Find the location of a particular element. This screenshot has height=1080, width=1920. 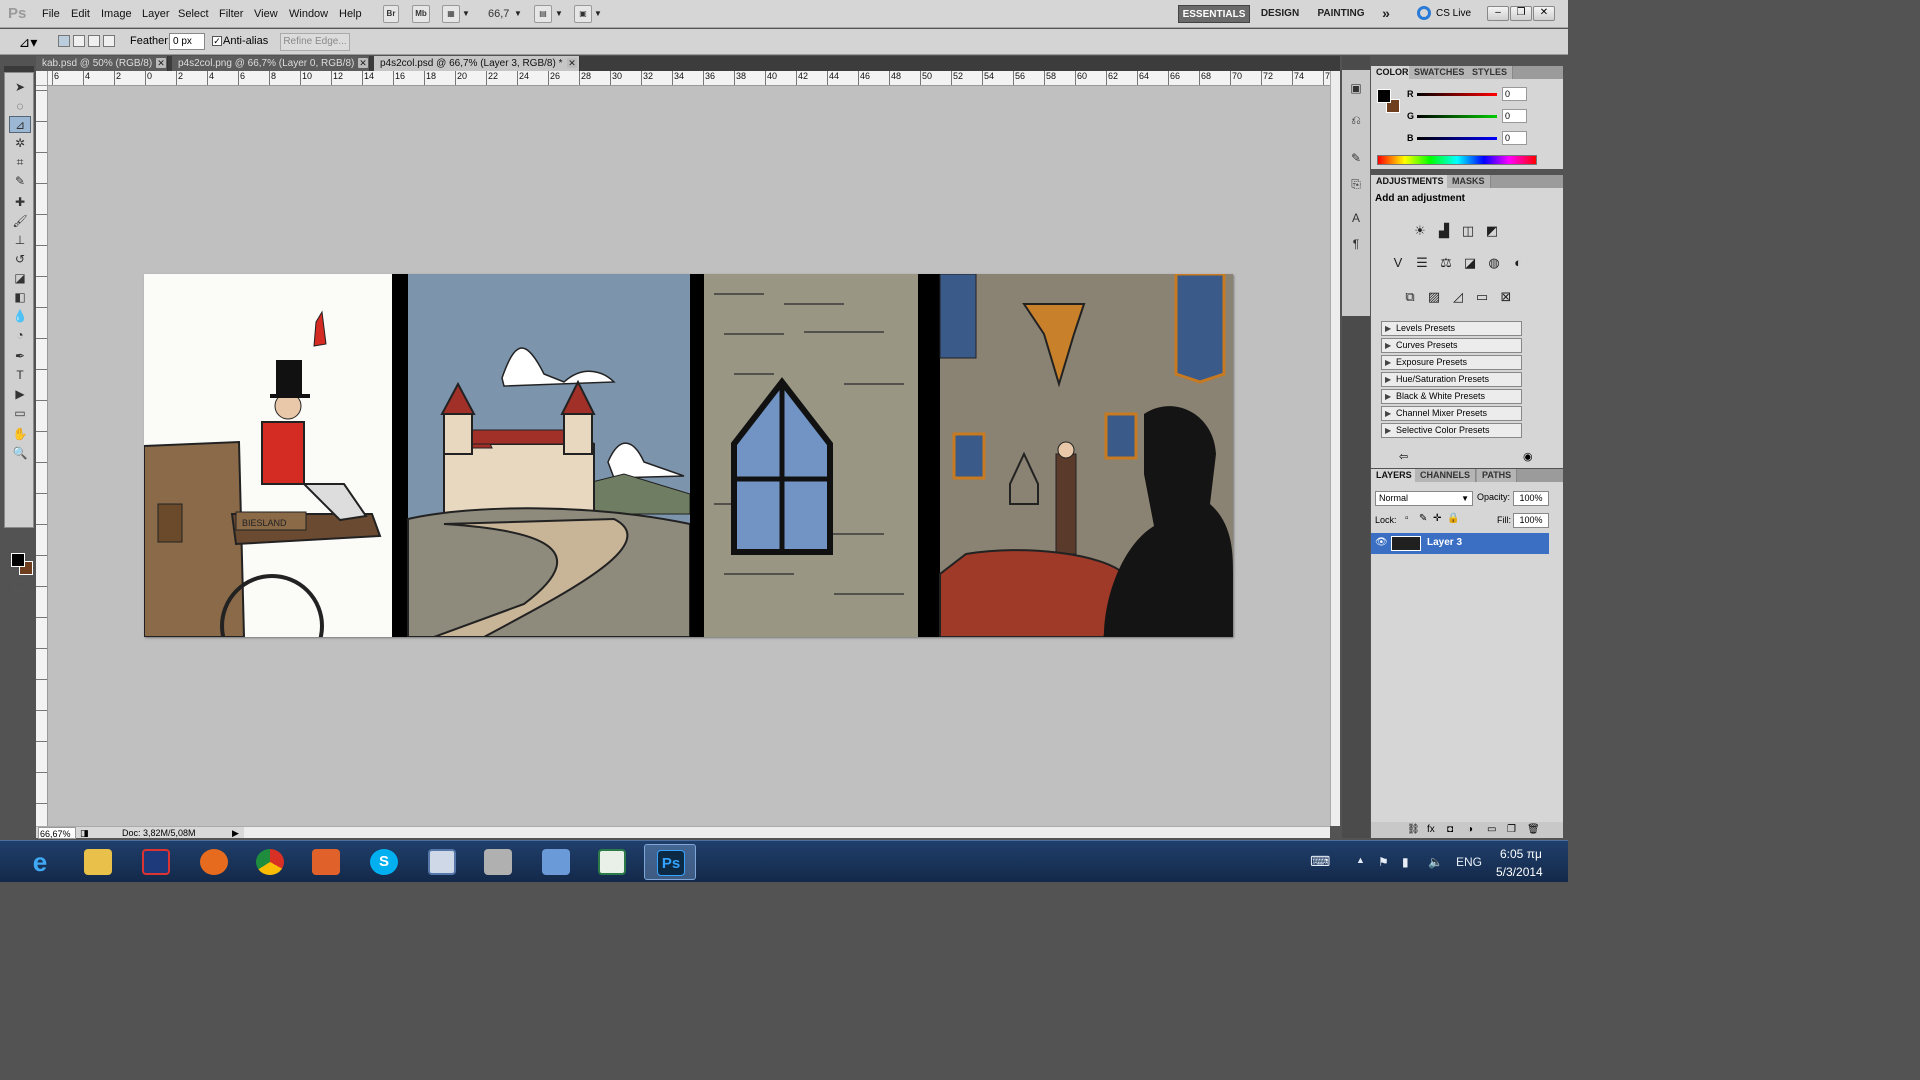

color-balance-icon: ⚖ is located at coordinates (1446, 263).